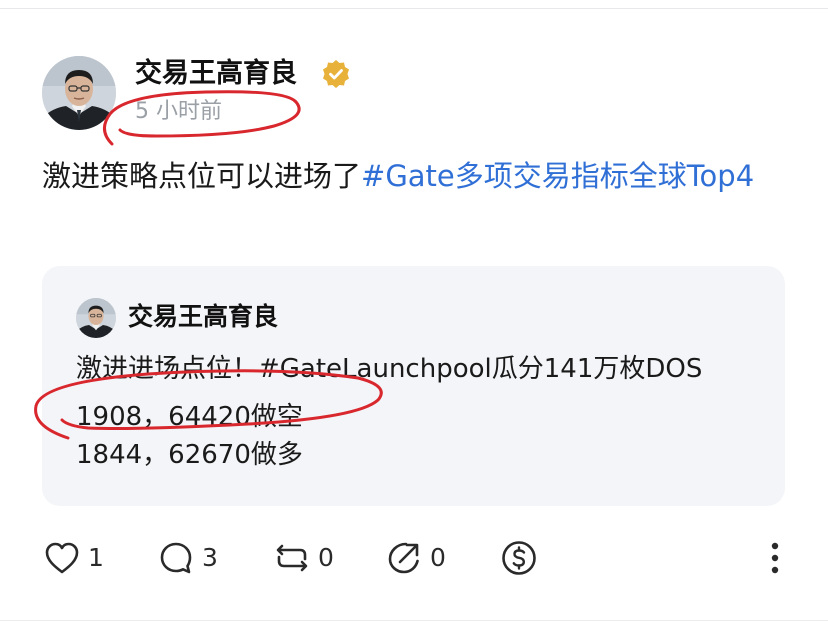 The width and height of the screenshot is (828, 632). What do you see at coordinates (216, 74) in the screenshot?
I see `author-name: 交易王高育良` at bounding box center [216, 74].